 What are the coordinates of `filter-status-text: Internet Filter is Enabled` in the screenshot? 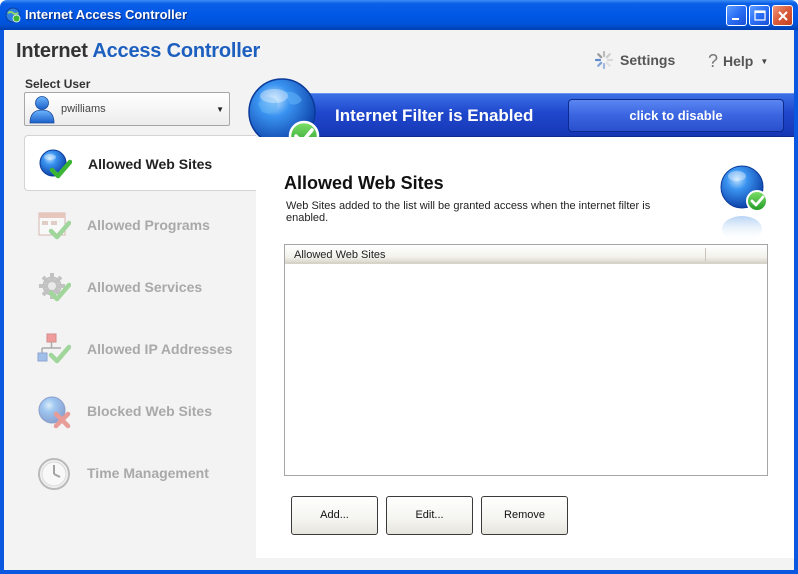 It's located at (434, 115).